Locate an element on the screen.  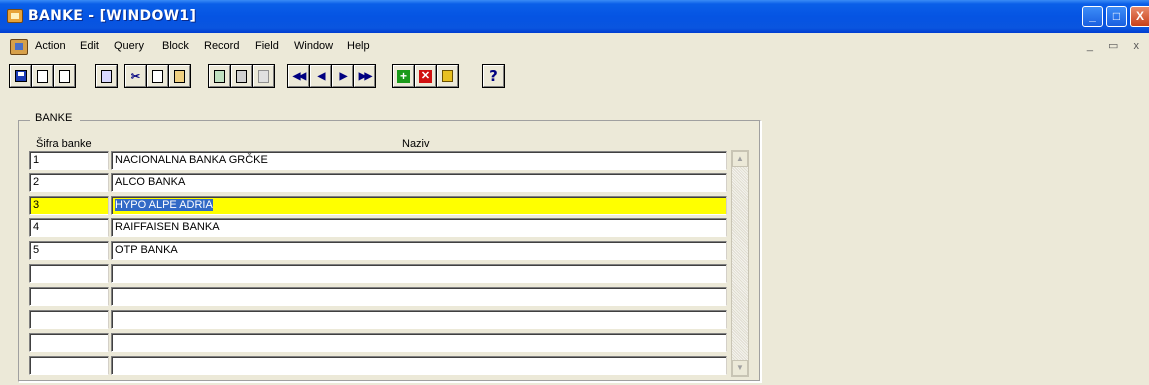
copy-icon is located at coordinates (157, 76).